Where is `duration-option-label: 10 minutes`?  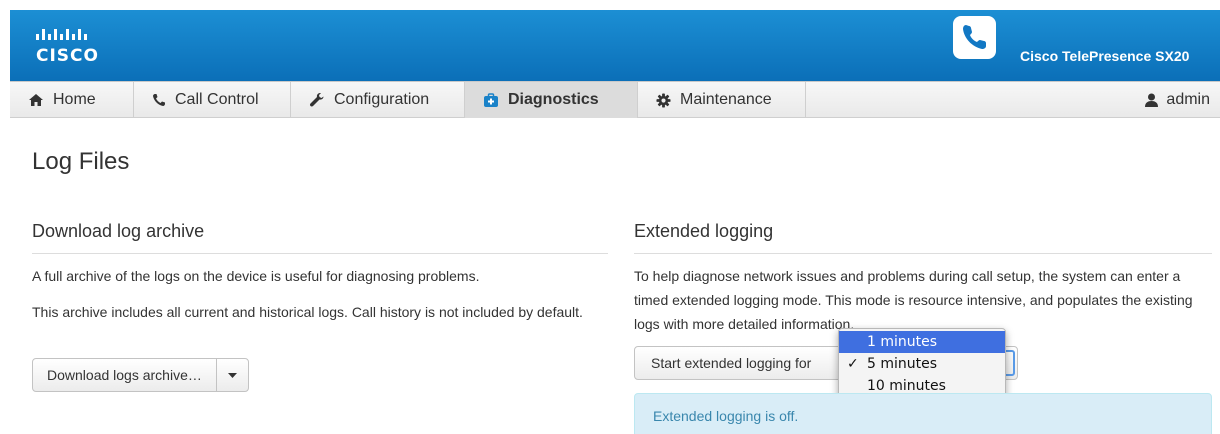 duration-option-label: 10 minutes is located at coordinates (906, 386).